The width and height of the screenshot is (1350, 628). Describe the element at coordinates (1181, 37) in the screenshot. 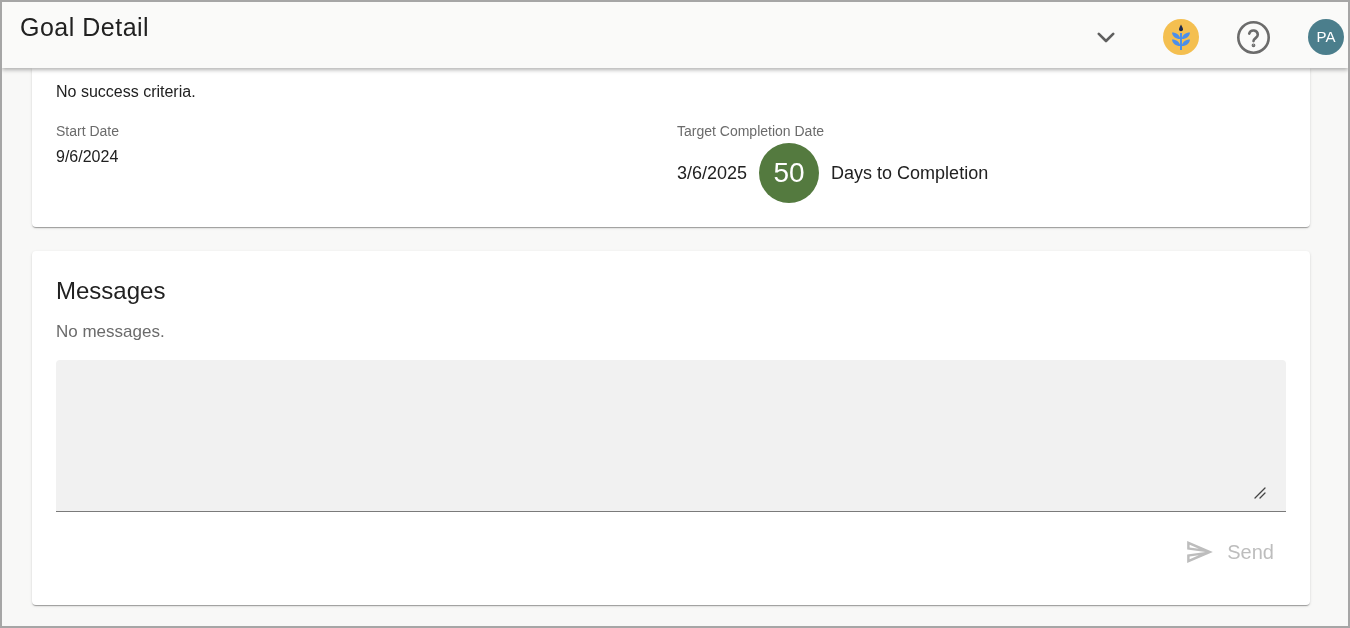

I see `leaf-logo-icon` at that location.